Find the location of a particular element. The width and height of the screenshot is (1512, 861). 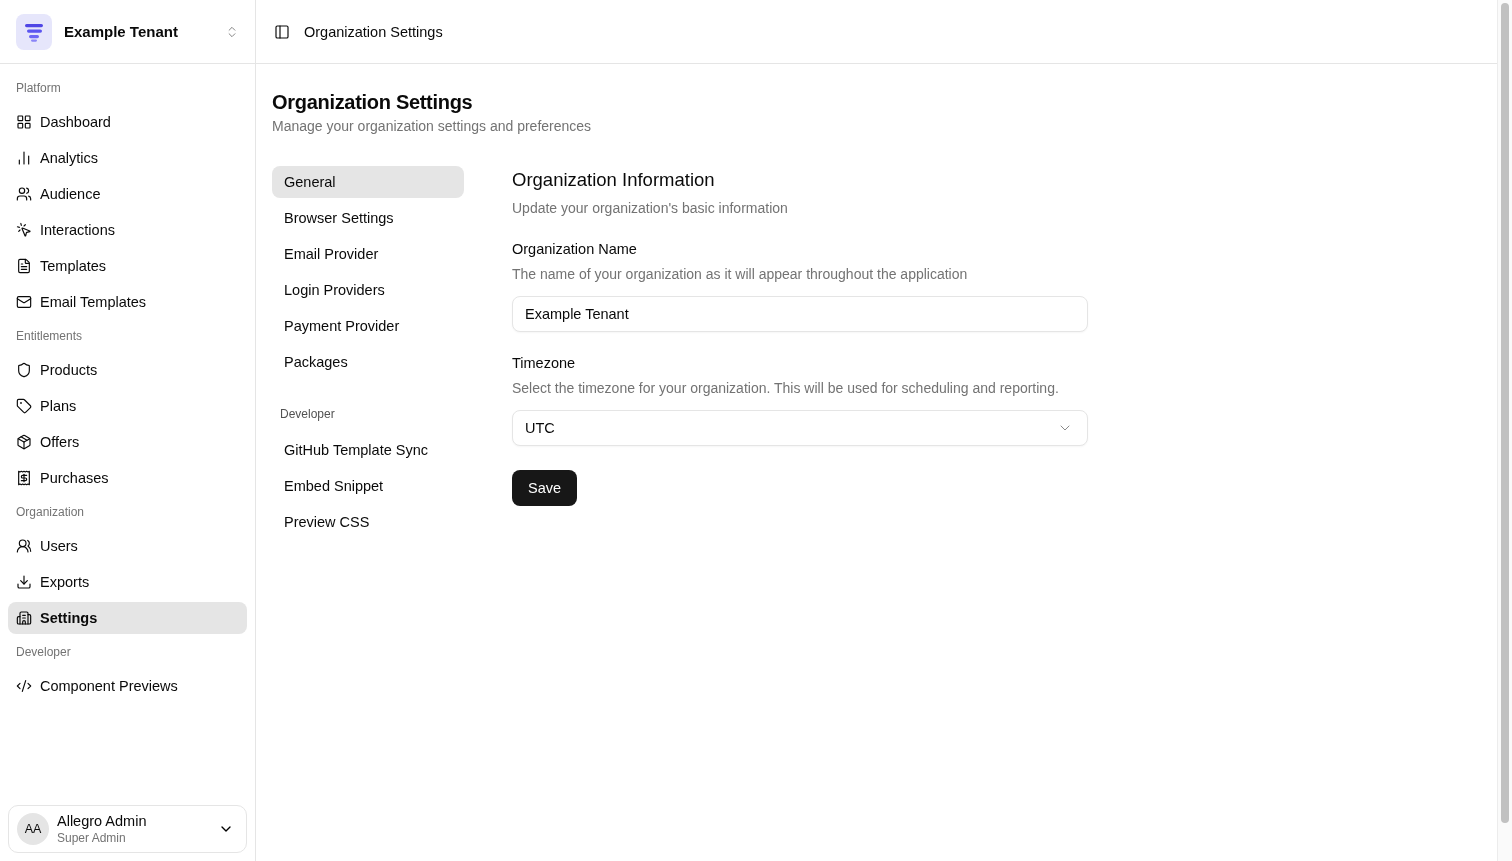

sidebar-item: Templates is located at coordinates (127, 266).